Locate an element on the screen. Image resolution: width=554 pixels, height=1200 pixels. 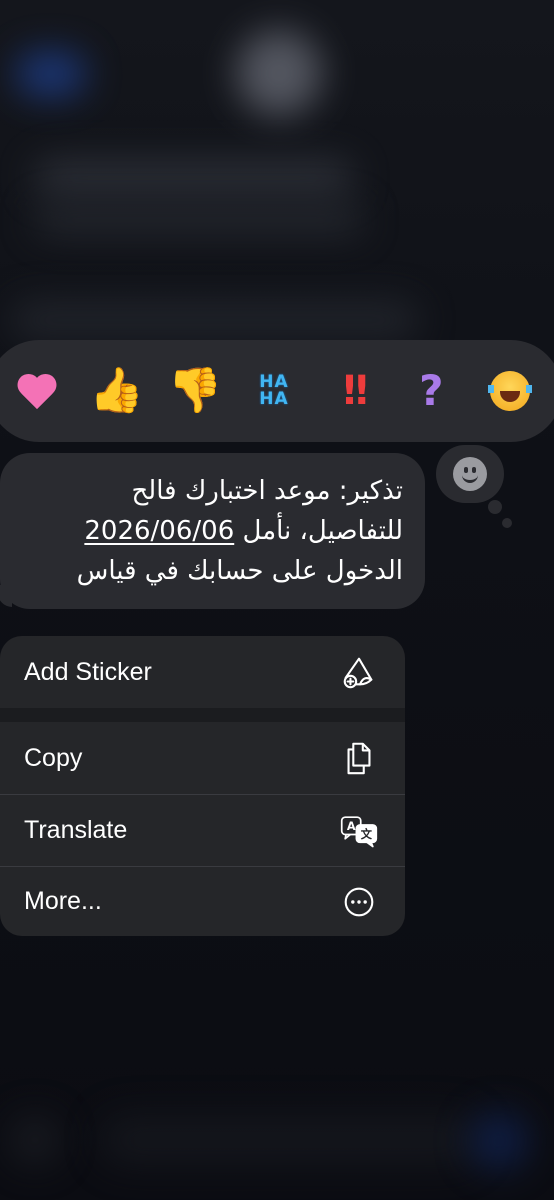
more-icon is located at coordinates (359, 902).